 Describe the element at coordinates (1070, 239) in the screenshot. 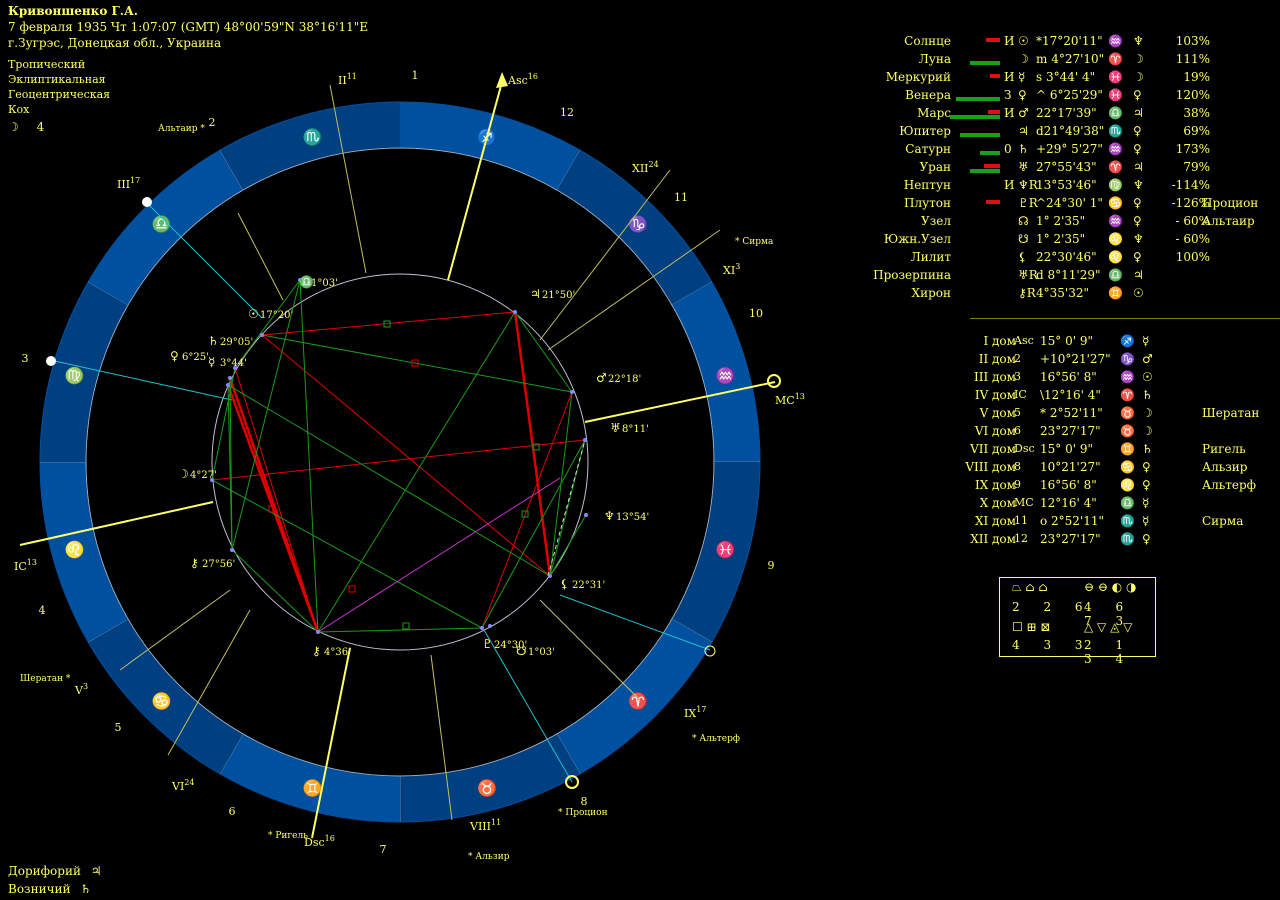

I see `planet-row: Южн.Узел ☋ 1° 2'35" ♌ ♆ - 60%` at that location.